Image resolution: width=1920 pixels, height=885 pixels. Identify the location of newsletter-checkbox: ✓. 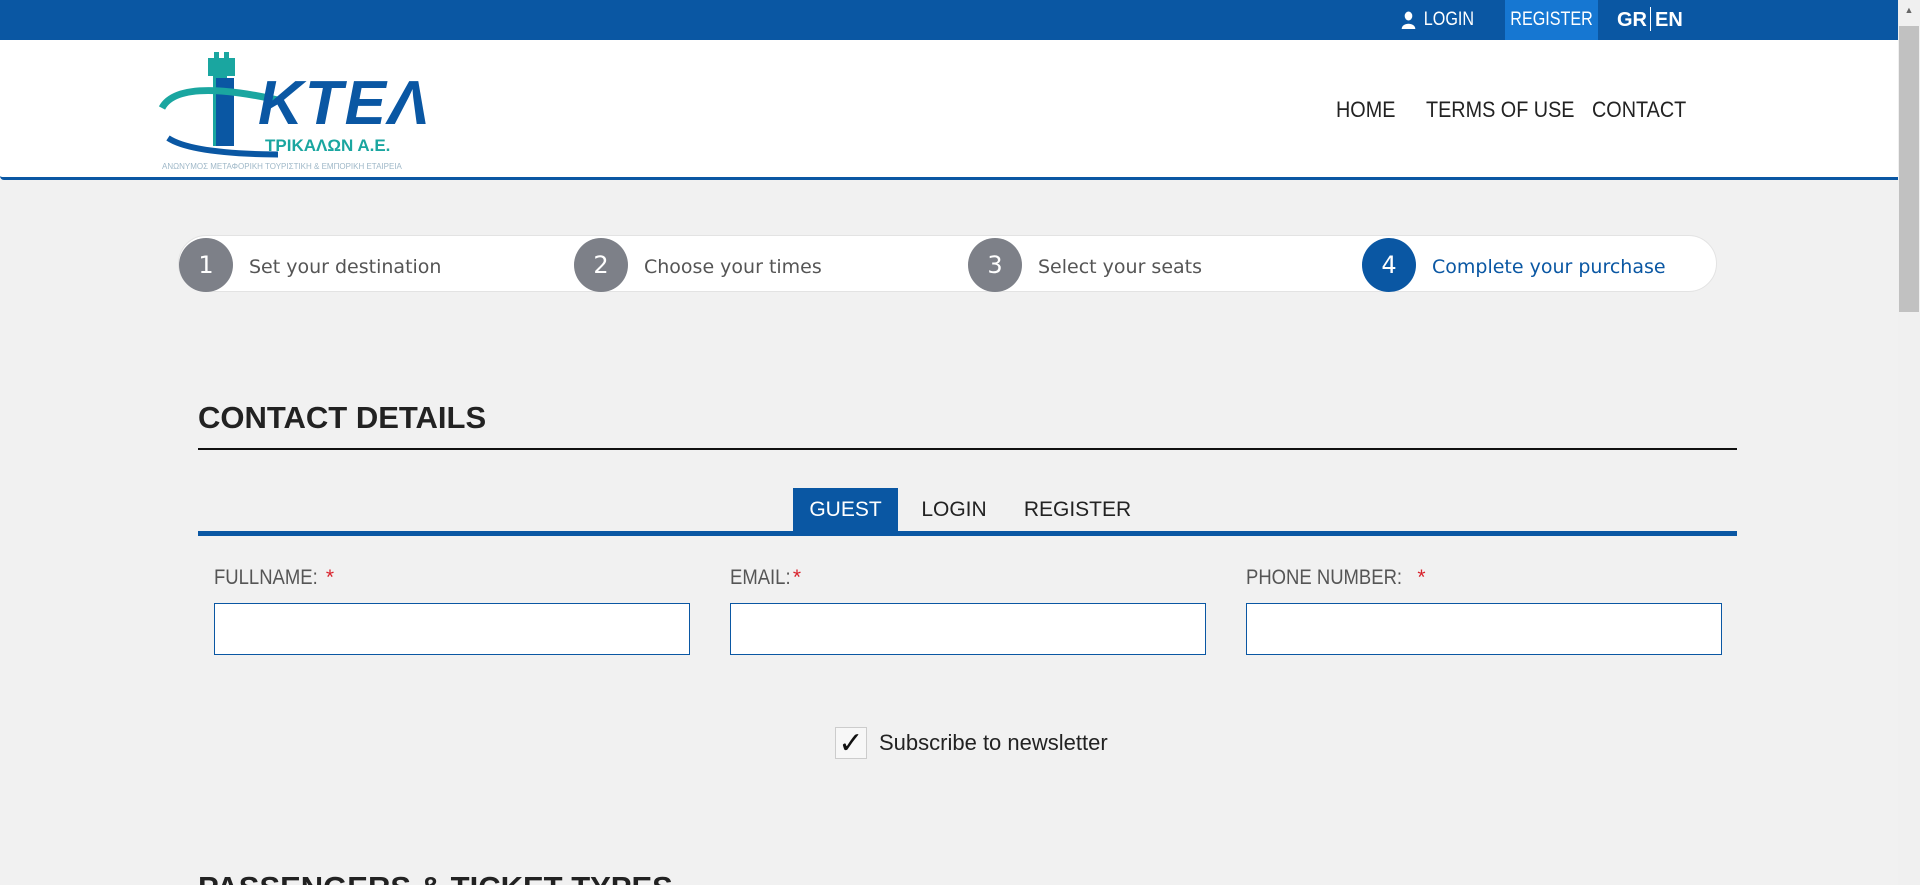
(851, 743).